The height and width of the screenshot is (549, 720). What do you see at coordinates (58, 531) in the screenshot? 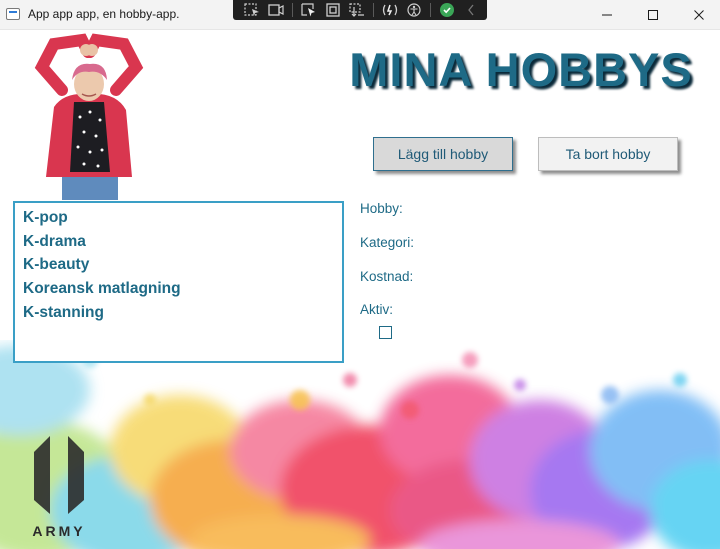
I see `army-logo-text: ARMY` at bounding box center [58, 531].